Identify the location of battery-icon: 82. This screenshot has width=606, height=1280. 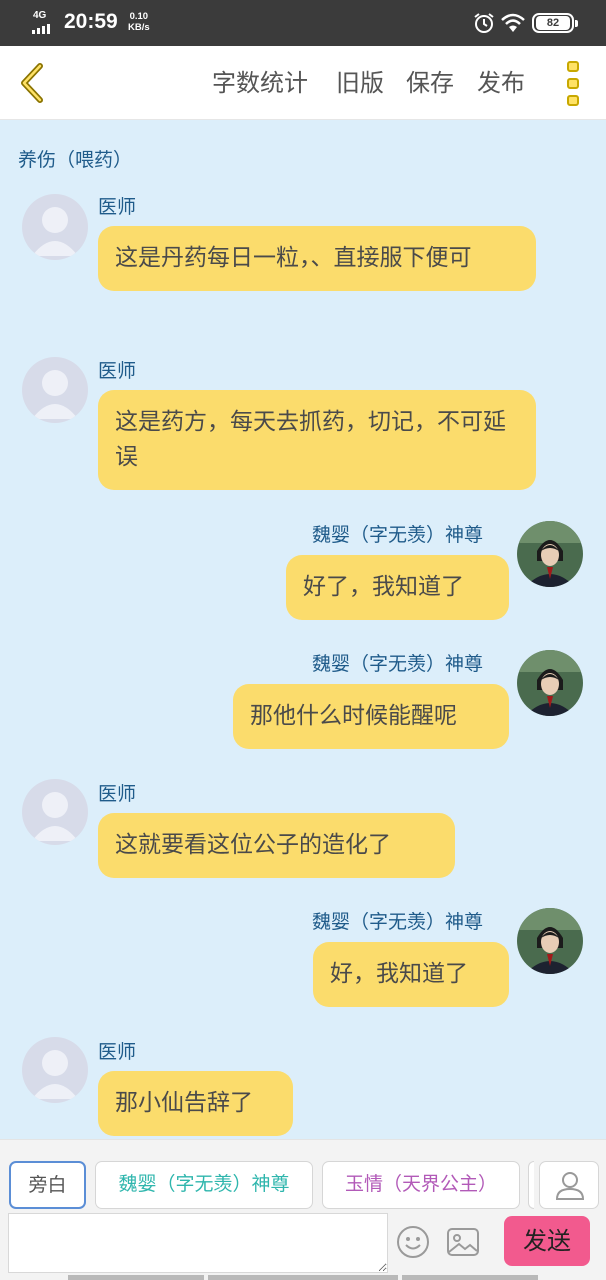
(555, 23).